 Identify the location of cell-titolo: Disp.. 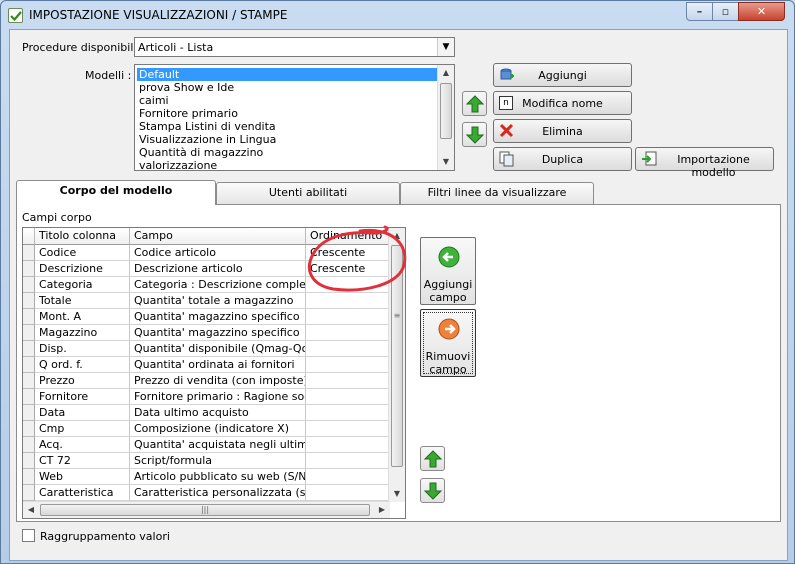
(82, 349).